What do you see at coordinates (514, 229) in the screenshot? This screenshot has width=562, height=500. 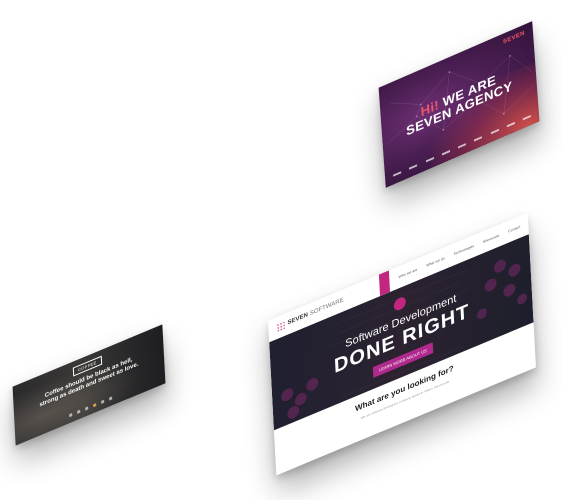 I see `nav-item-contact: Contact` at bounding box center [514, 229].